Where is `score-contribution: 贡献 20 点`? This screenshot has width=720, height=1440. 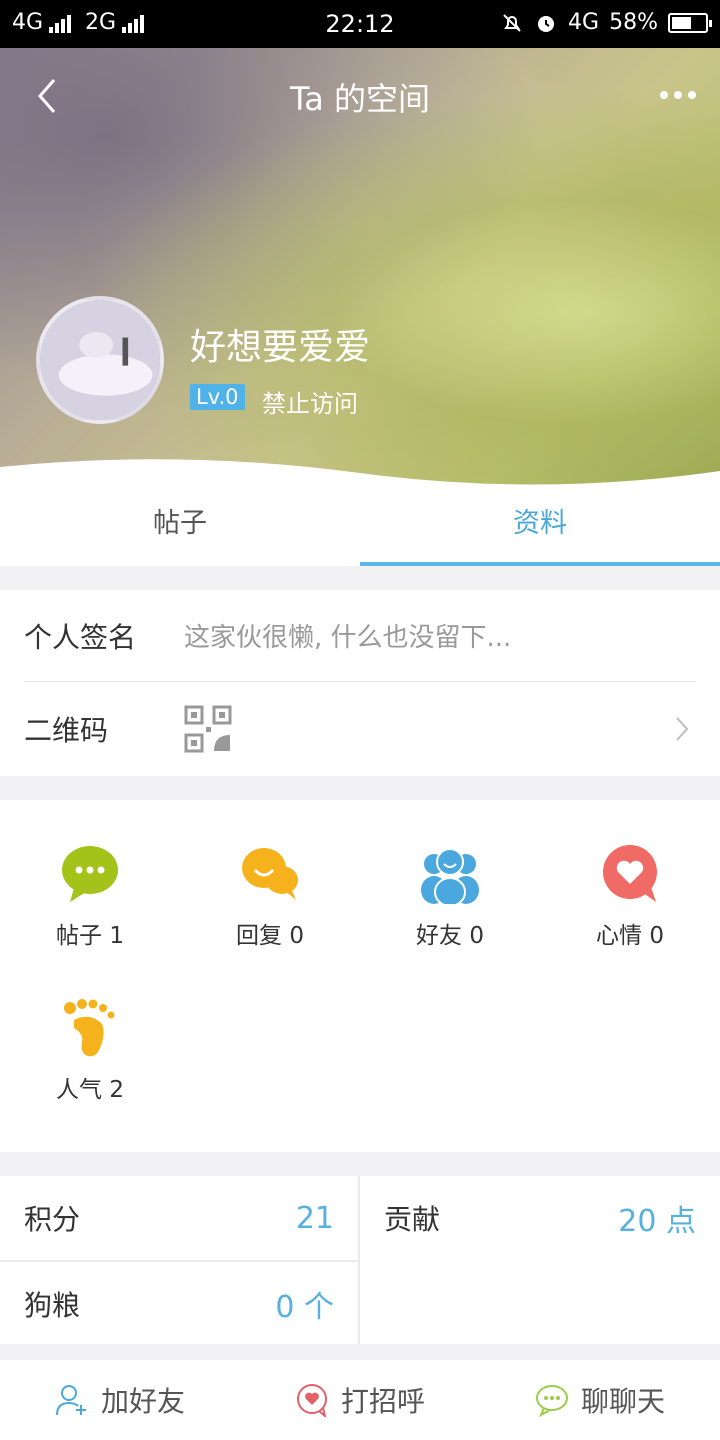
score-contribution: 贡献 20 点 is located at coordinates (540, 1218).